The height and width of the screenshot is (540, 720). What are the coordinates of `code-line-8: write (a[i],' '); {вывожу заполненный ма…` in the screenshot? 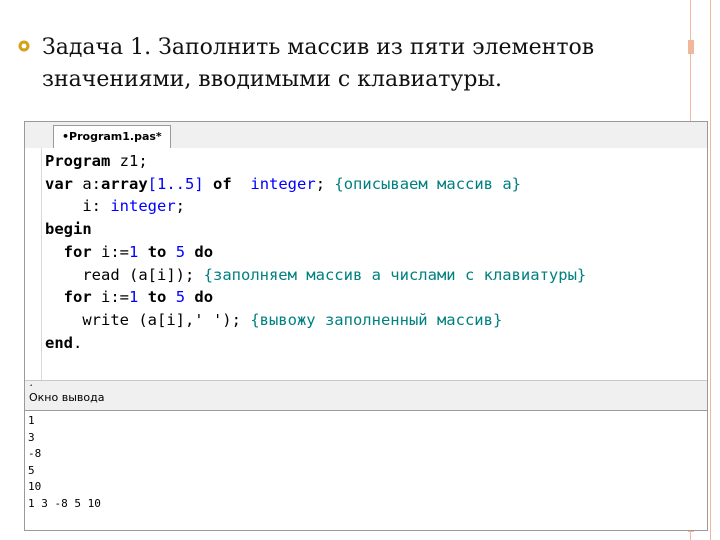 It's located at (292, 319).